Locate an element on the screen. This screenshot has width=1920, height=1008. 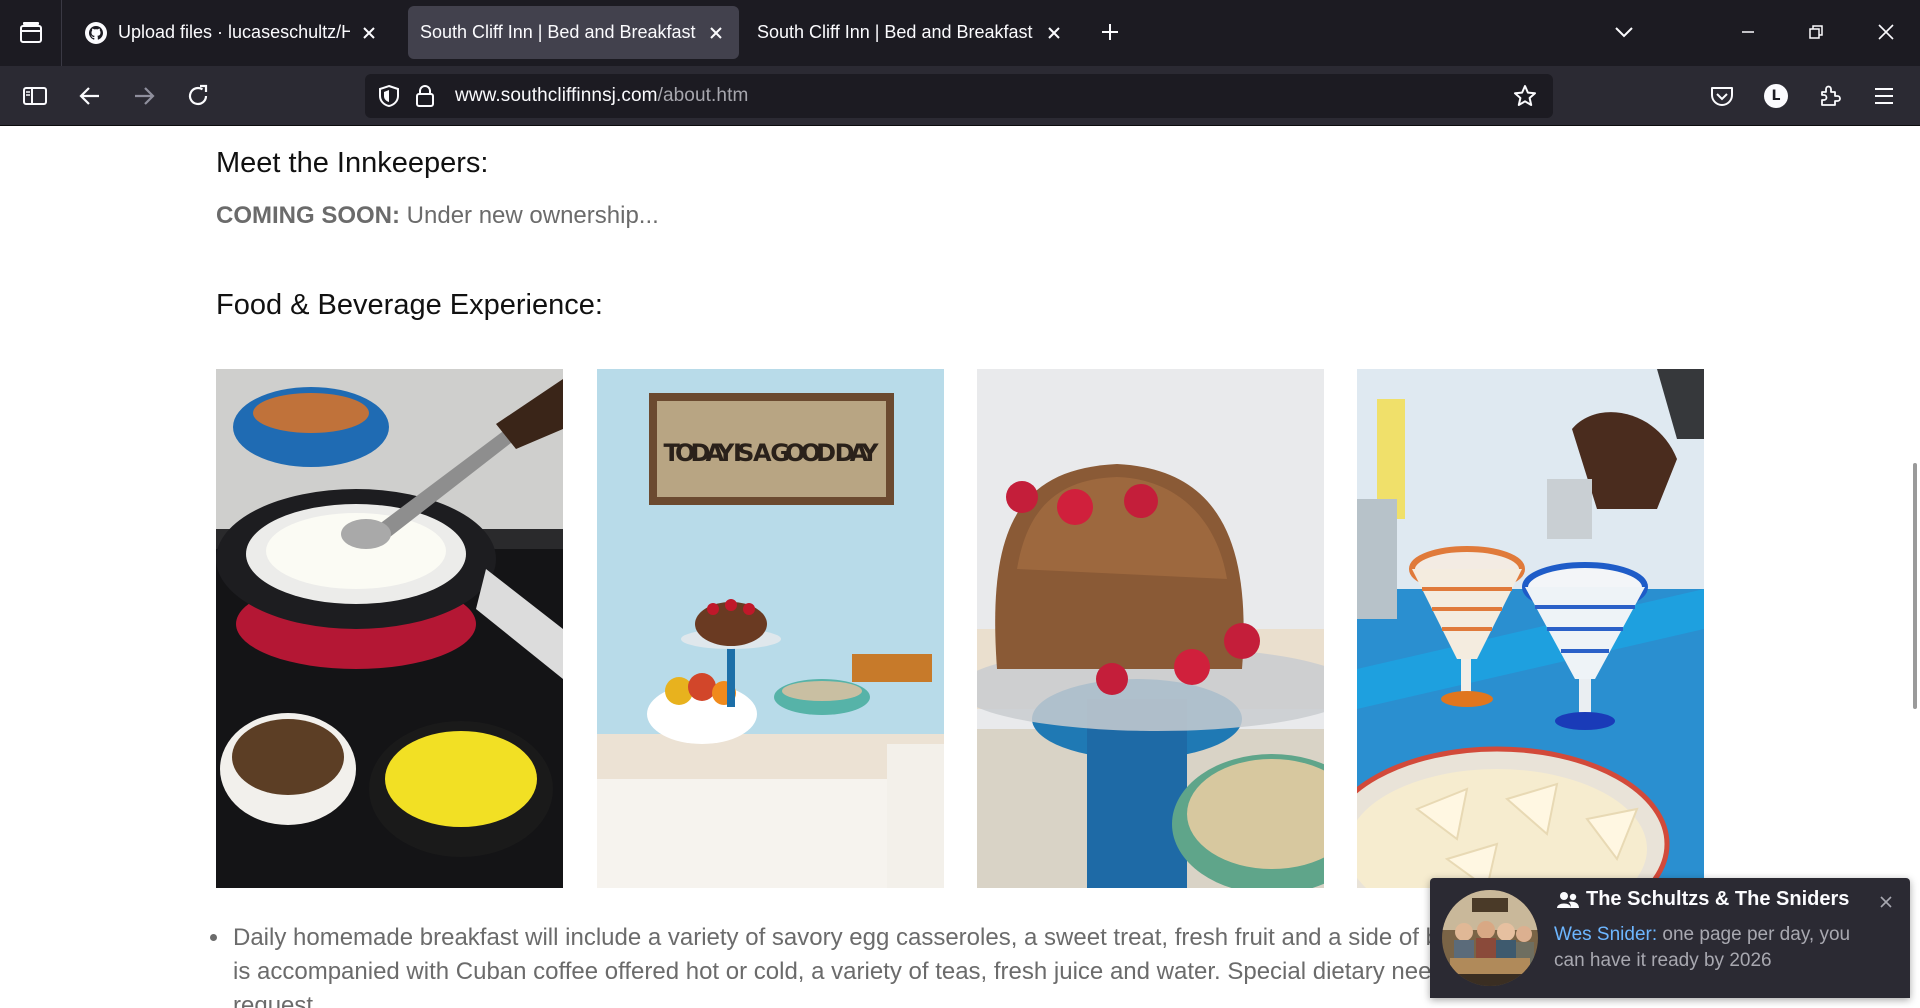
arrow-left-icon is located at coordinates (89, 96).